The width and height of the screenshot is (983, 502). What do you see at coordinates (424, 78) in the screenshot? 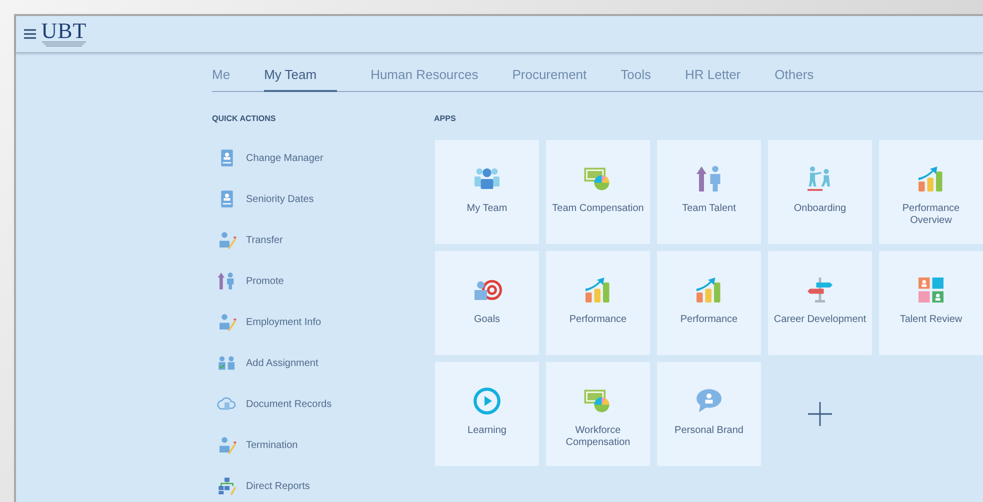
I see `nav-tab: Human Resources` at bounding box center [424, 78].